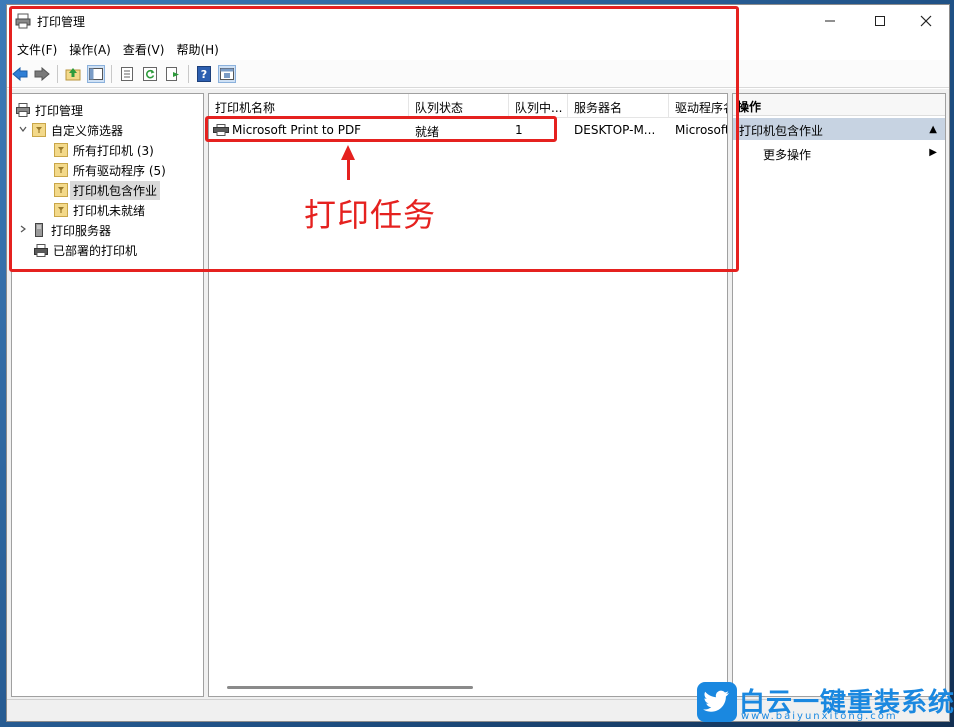  Describe the element at coordinates (839, 129) in the screenshot. I see `actions-section-printers-with-jobs: 打印机包含作业 ▲` at that location.